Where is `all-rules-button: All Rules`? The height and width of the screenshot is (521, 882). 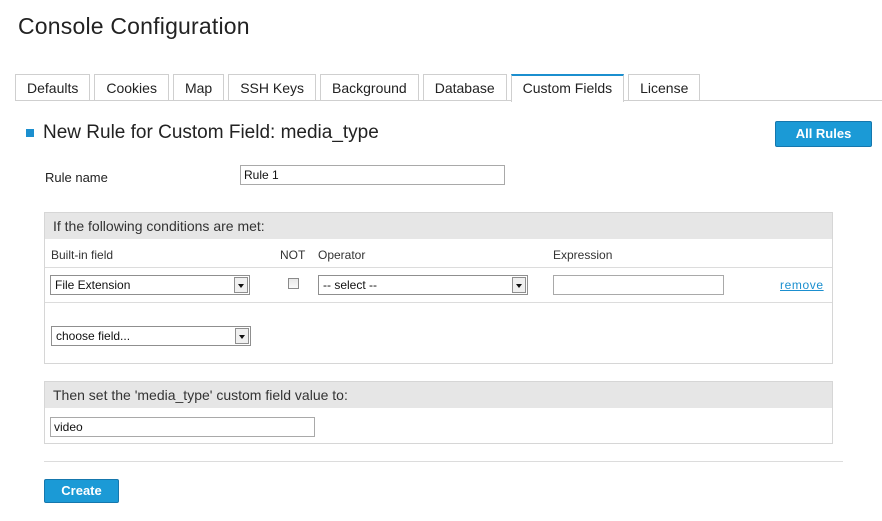 all-rules-button: All Rules is located at coordinates (823, 134).